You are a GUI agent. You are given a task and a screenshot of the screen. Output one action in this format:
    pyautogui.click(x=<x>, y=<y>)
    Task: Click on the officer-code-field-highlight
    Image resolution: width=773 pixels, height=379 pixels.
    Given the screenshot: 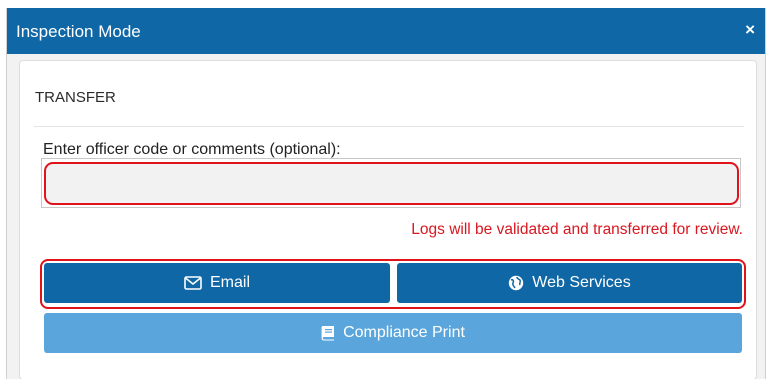 What is the action you would take?
    pyautogui.click(x=391, y=183)
    